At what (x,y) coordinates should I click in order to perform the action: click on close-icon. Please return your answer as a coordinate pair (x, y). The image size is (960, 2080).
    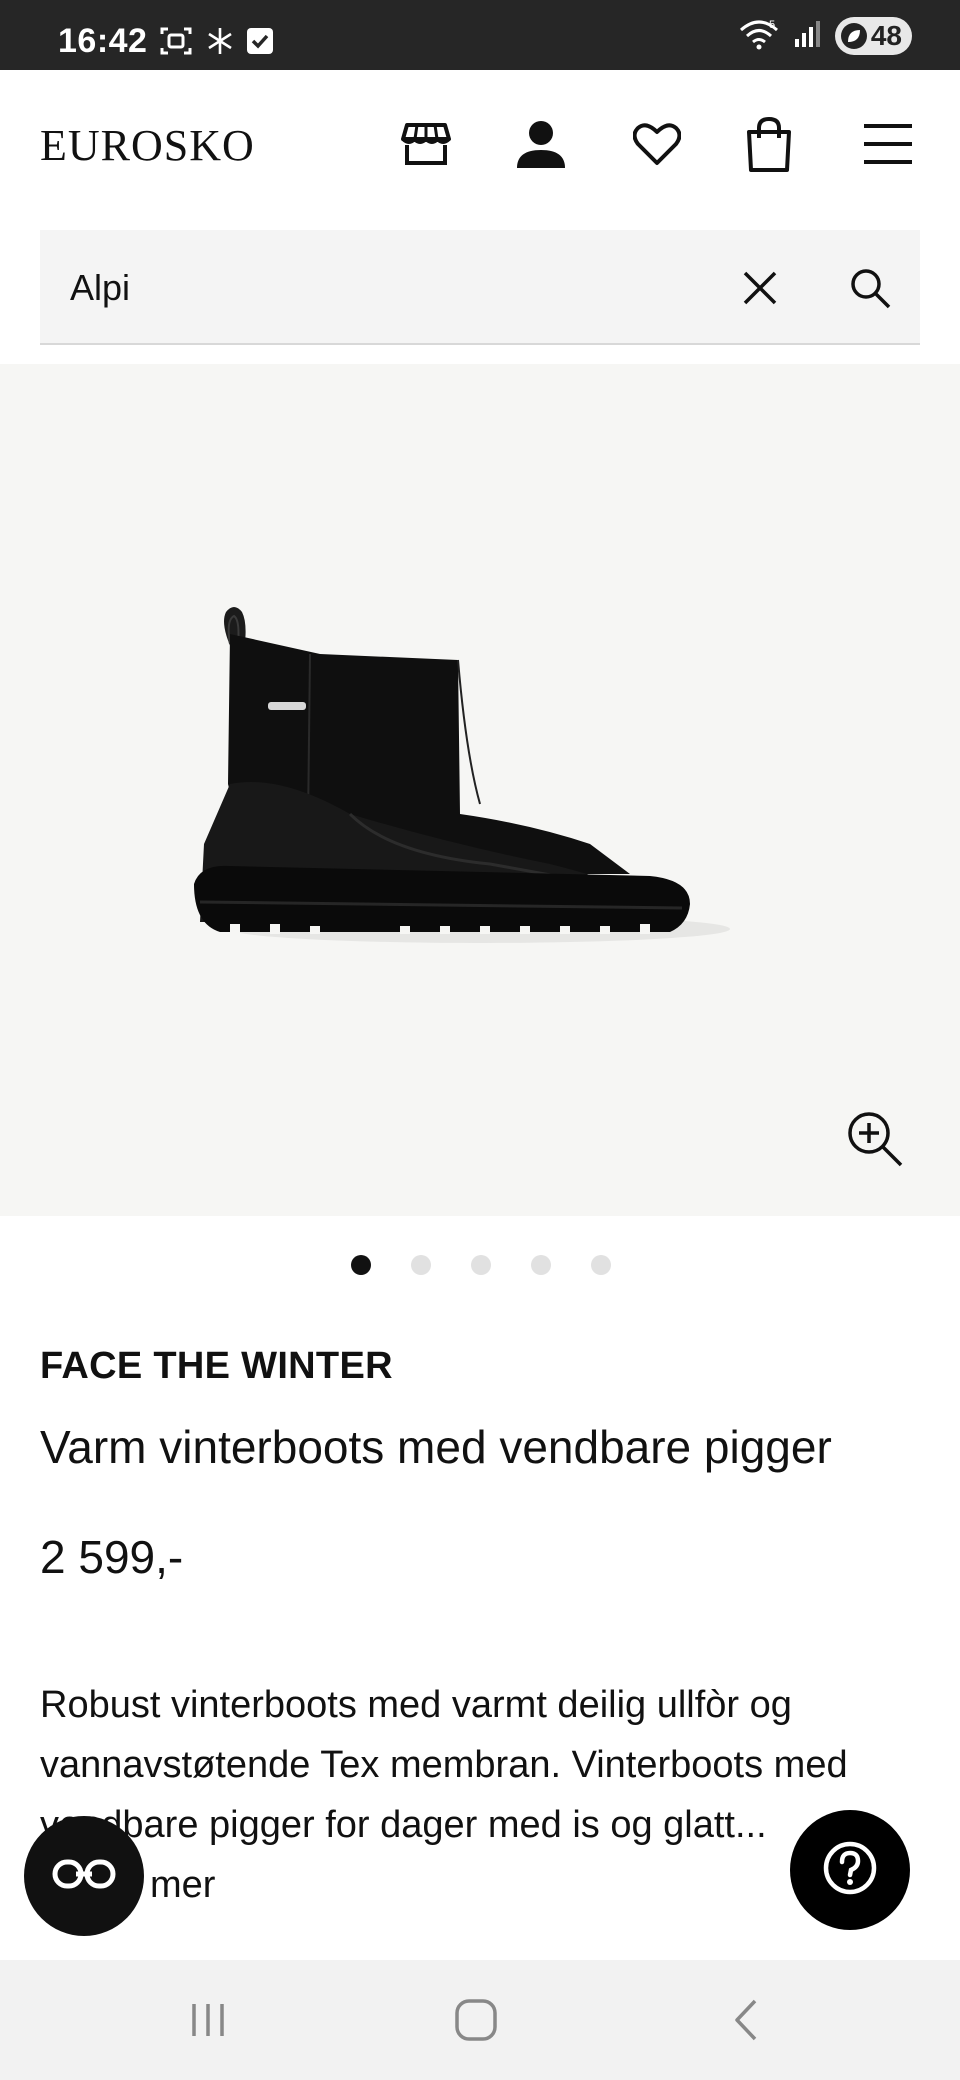
    Looking at the image, I should click on (760, 288).